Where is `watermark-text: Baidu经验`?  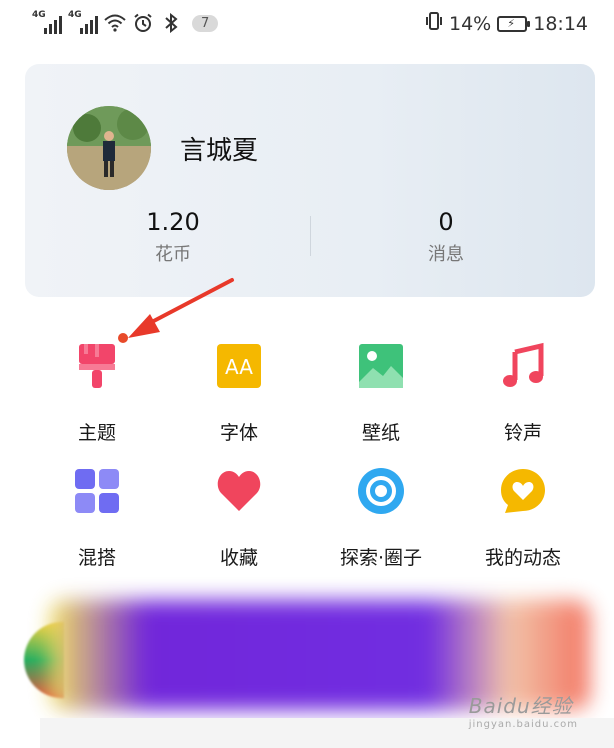
watermark-text: Baidu经验 is located at coordinates (520, 706).